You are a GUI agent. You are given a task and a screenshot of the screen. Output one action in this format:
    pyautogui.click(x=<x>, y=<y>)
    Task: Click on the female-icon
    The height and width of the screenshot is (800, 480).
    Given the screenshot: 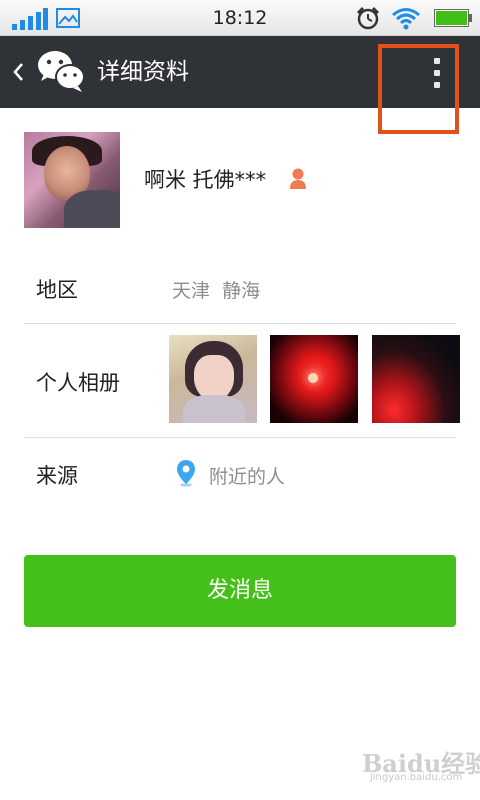 What is the action you would take?
    pyautogui.click(x=298, y=178)
    